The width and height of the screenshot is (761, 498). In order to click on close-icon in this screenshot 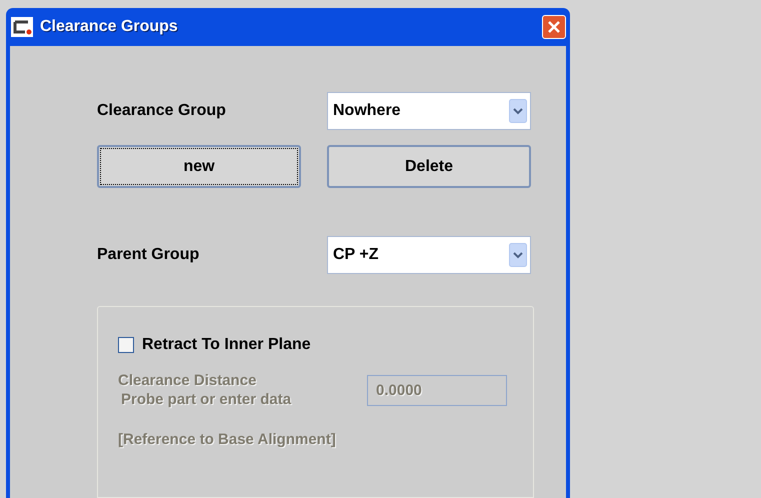, I will do `click(554, 27)`.